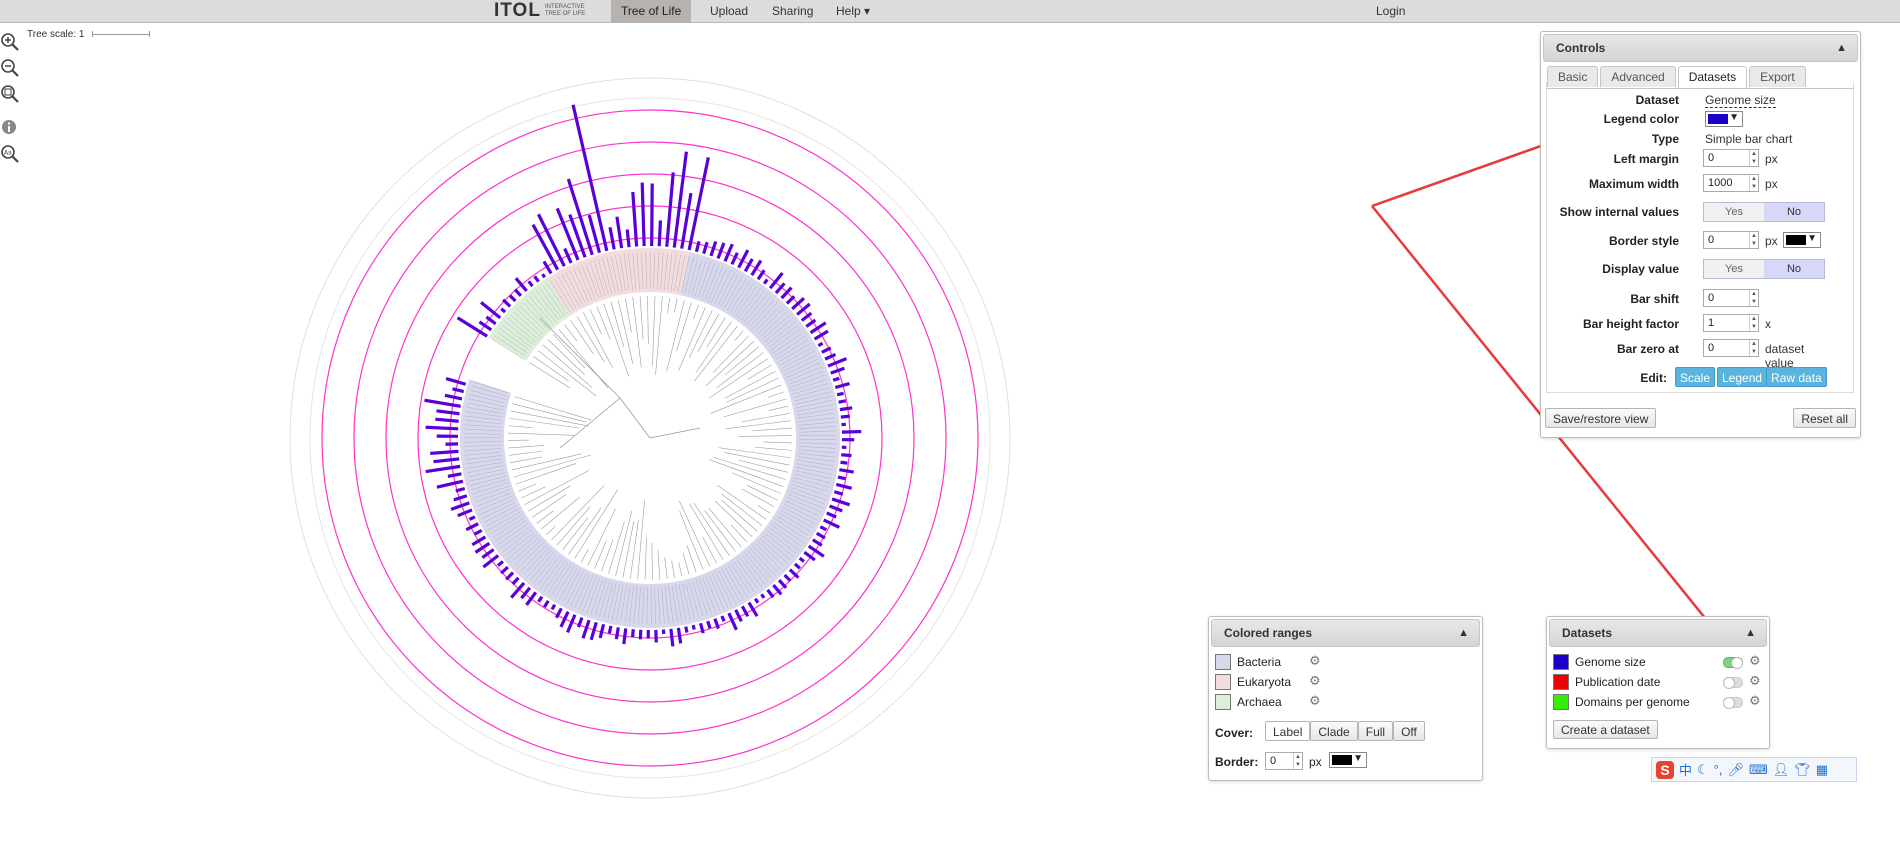  Describe the element at coordinates (1758, 770) in the screenshot. I see `keyboard-icon: ⌨` at that location.